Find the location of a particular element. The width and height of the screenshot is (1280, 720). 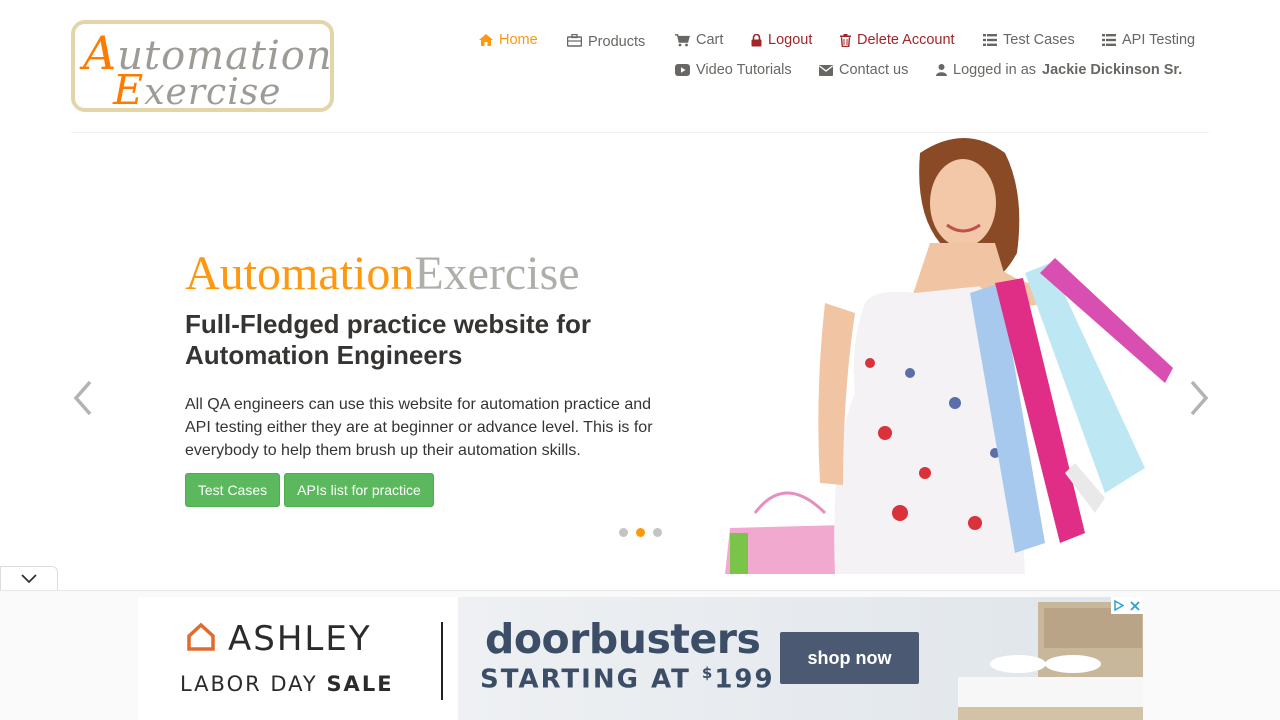

cart-icon is located at coordinates (682, 39).